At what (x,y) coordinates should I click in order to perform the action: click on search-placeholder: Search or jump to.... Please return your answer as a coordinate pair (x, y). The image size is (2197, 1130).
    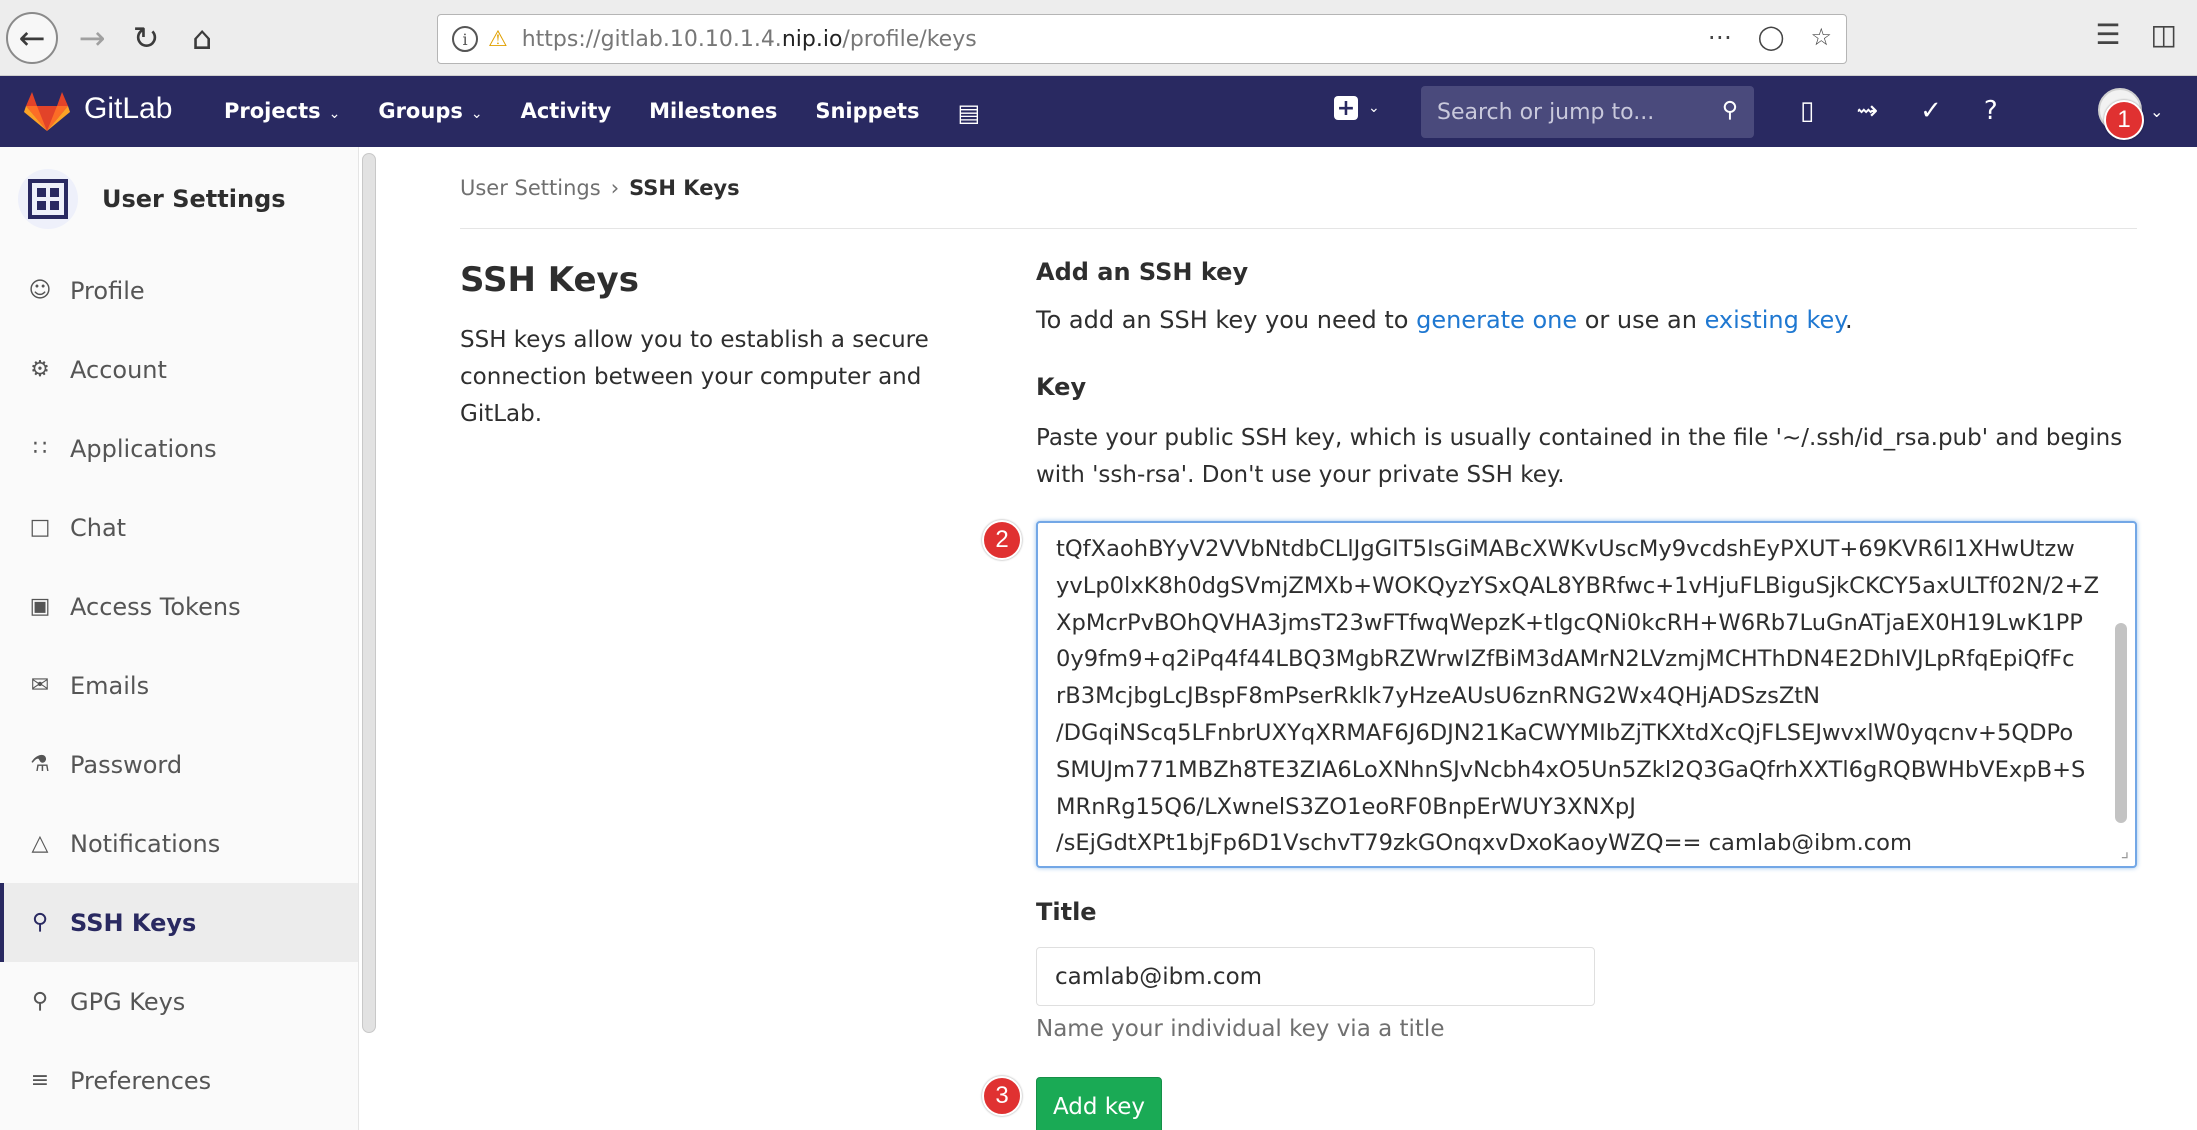
    Looking at the image, I should click on (1546, 112).